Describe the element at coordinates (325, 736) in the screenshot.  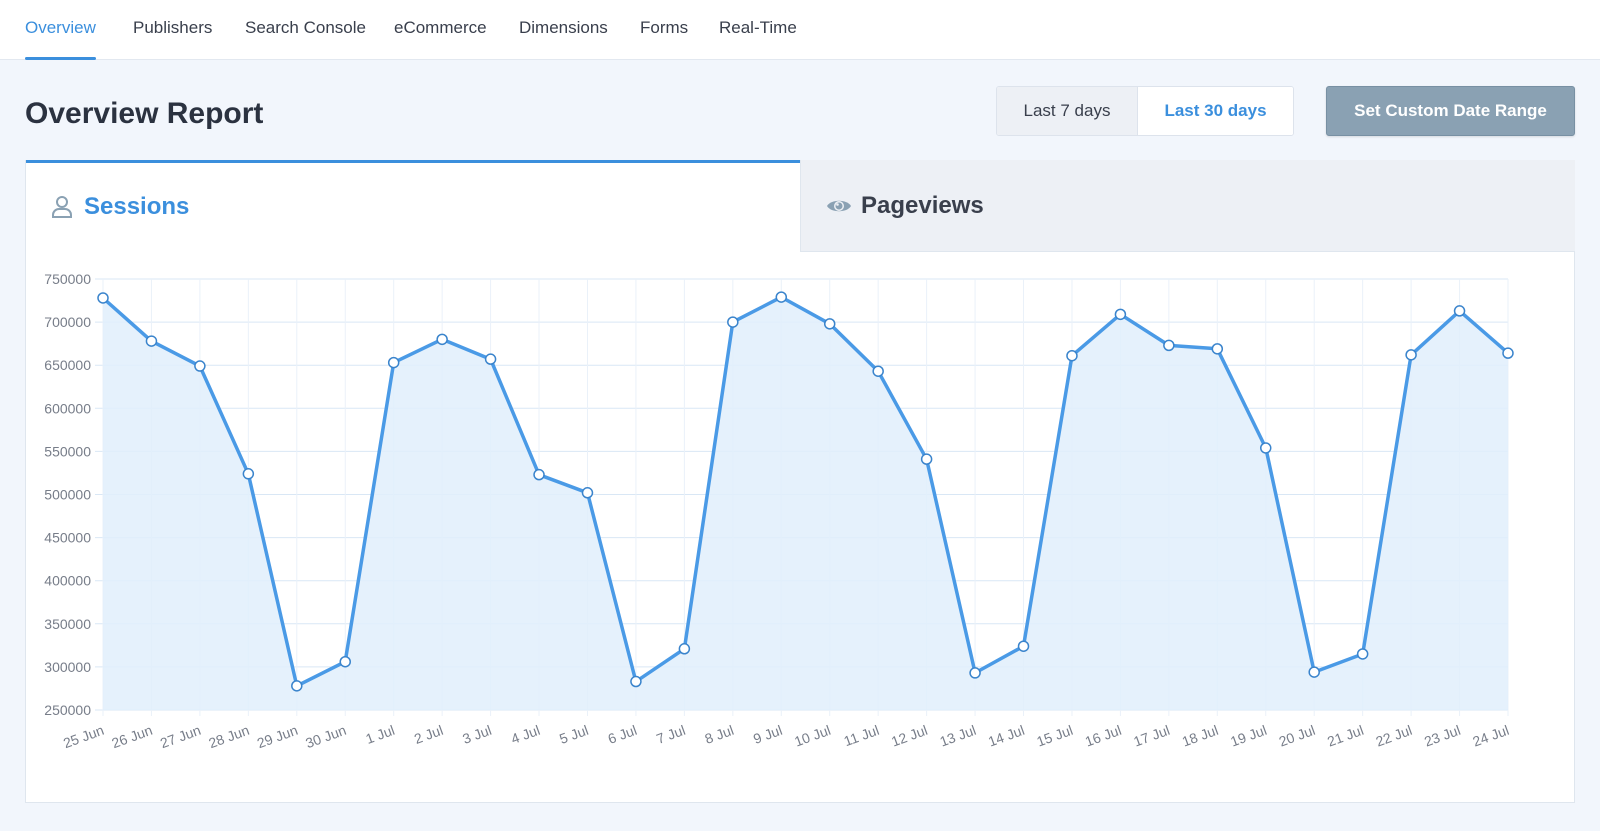
I see `x-tick-label: 30 Jun` at that location.